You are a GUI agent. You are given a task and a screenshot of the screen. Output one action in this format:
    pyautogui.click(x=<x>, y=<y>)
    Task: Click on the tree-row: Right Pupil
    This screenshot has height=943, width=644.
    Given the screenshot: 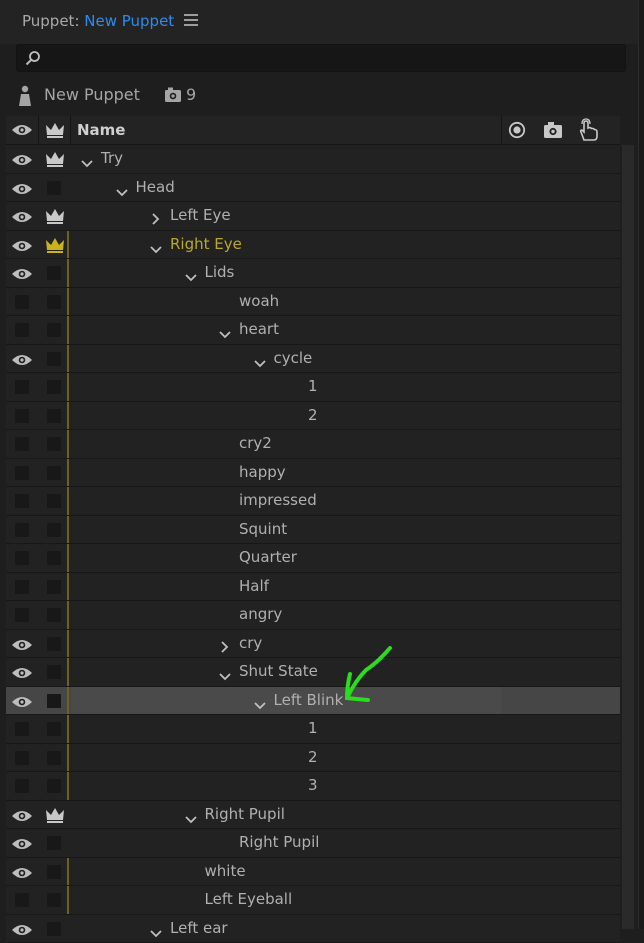 What is the action you would take?
    pyautogui.click(x=313, y=843)
    